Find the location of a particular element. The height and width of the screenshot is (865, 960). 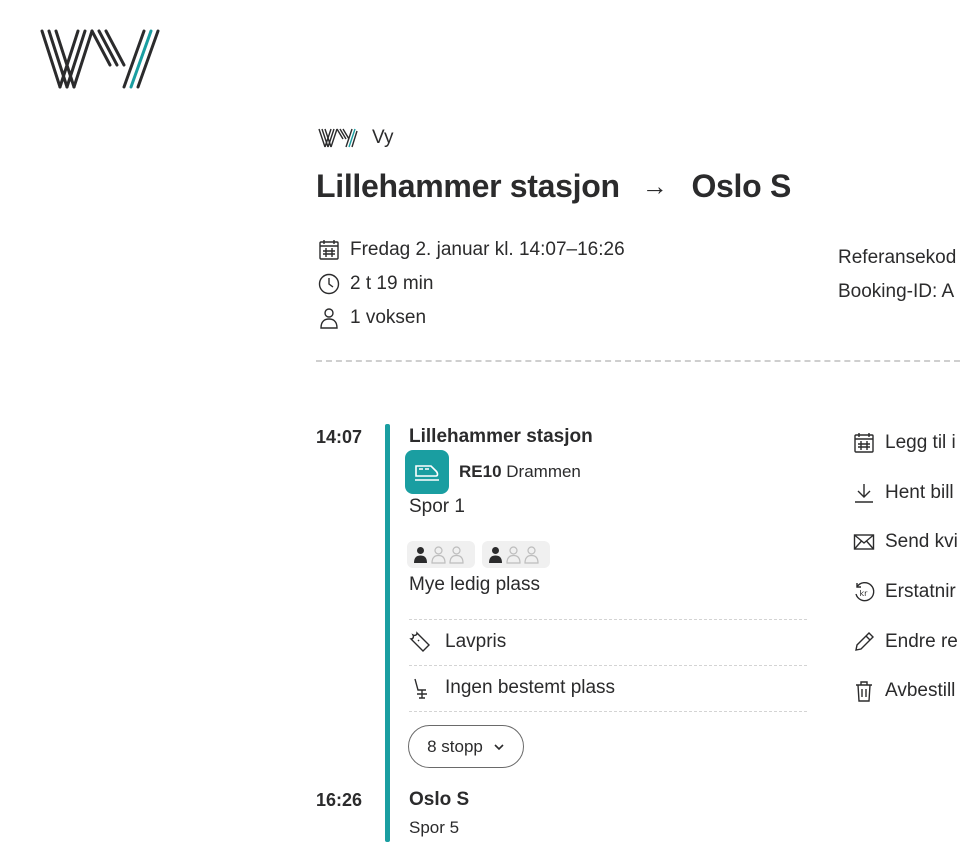

arrival-track: Spor 5 is located at coordinates (434, 827).